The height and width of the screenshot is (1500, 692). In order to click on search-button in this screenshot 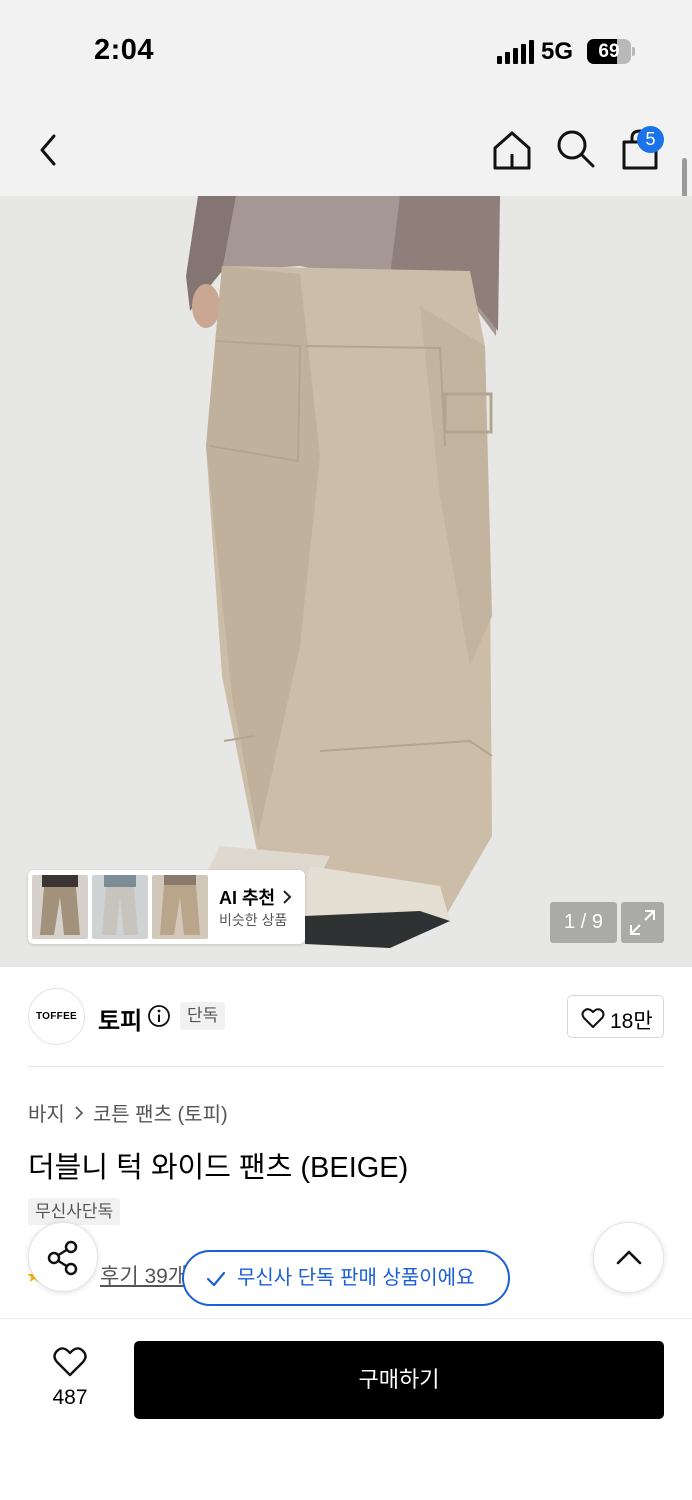, I will do `click(576, 149)`.